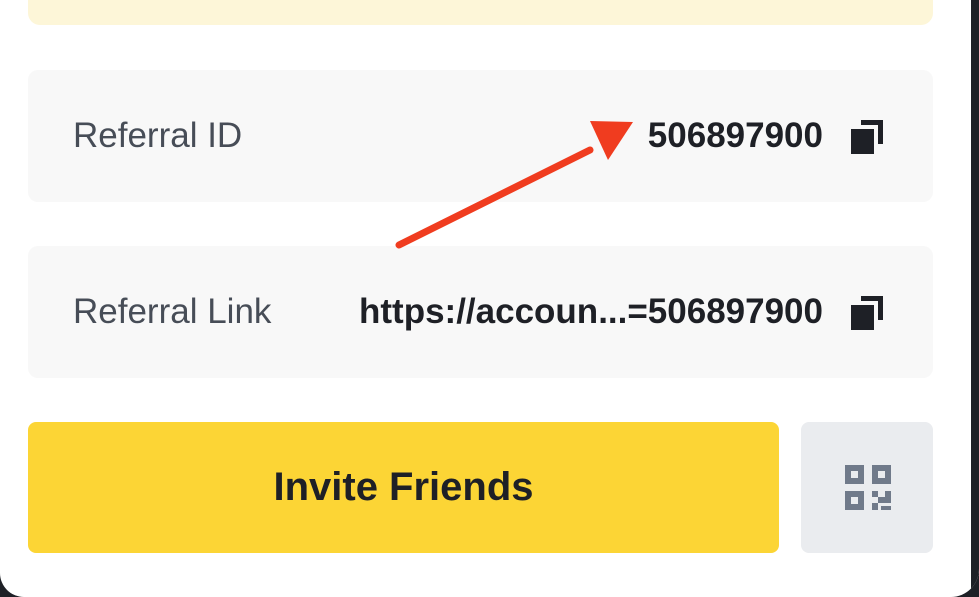 The width and height of the screenshot is (979, 597). I want to click on qr-code-button, so click(867, 487).